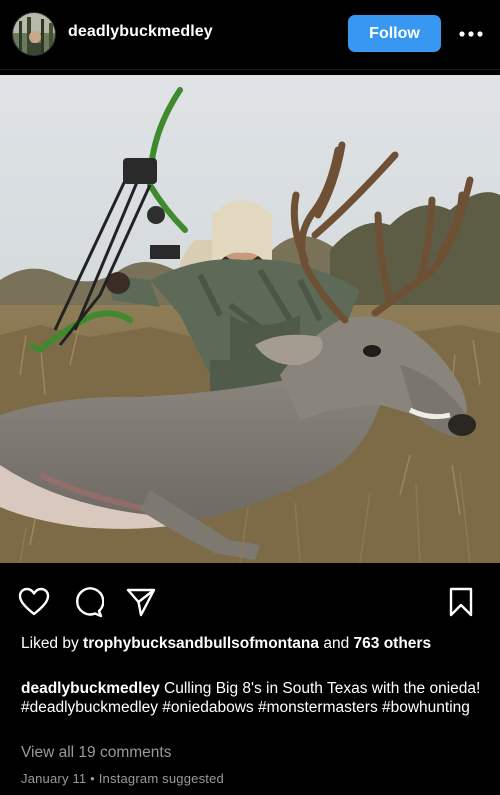 The width and height of the screenshot is (500, 795). What do you see at coordinates (394, 33) in the screenshot?
I see `follow-button: Follow` at bounding box center [394, 33].